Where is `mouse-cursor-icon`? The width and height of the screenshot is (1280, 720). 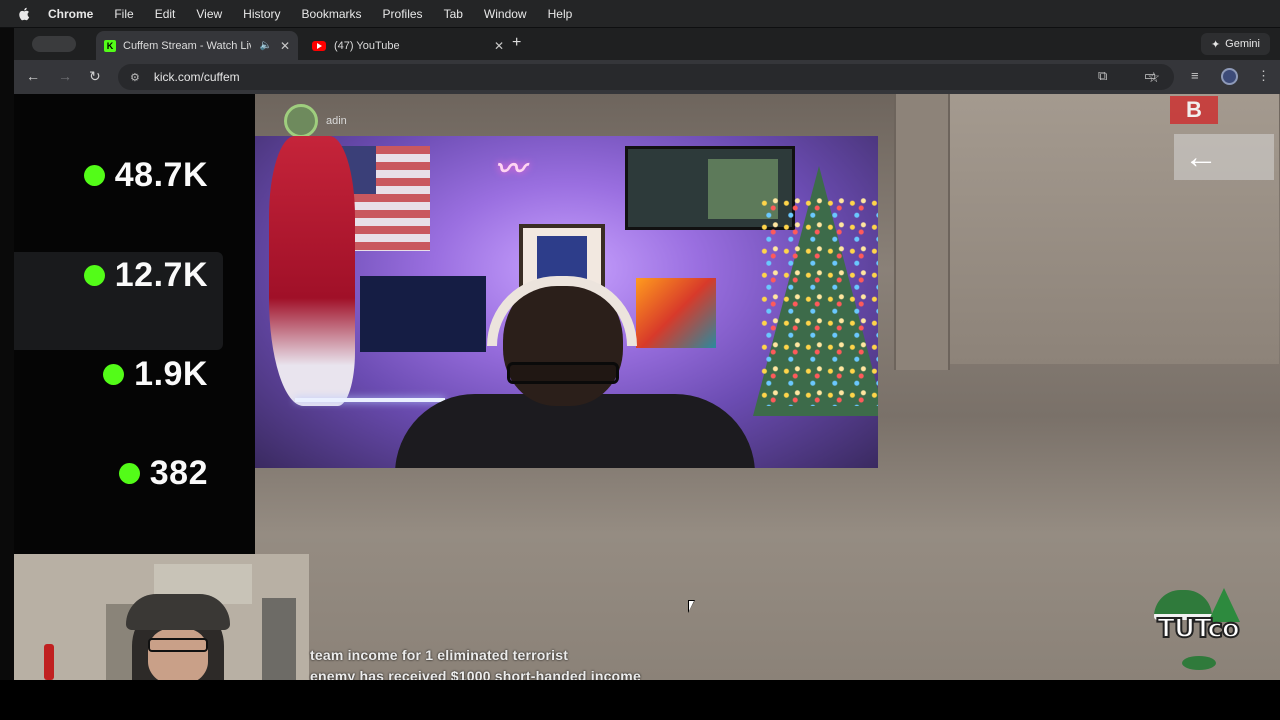 mouse-cursor-icon is located at coordinates (691, 606).